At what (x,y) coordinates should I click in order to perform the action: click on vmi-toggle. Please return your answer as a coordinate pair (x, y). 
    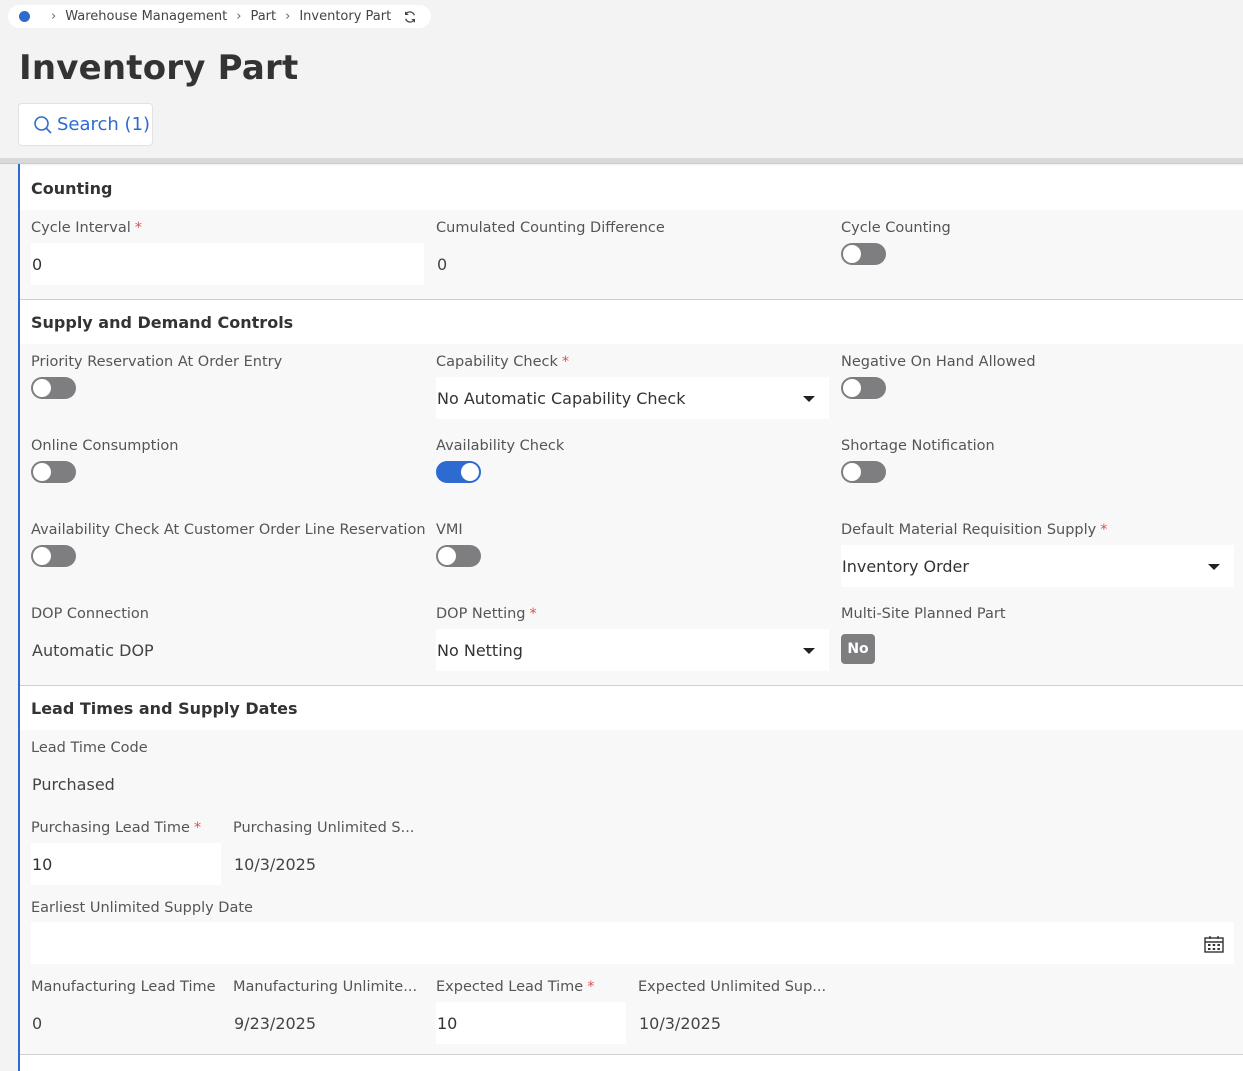
    Looking at the image, I should click on (458, 556).